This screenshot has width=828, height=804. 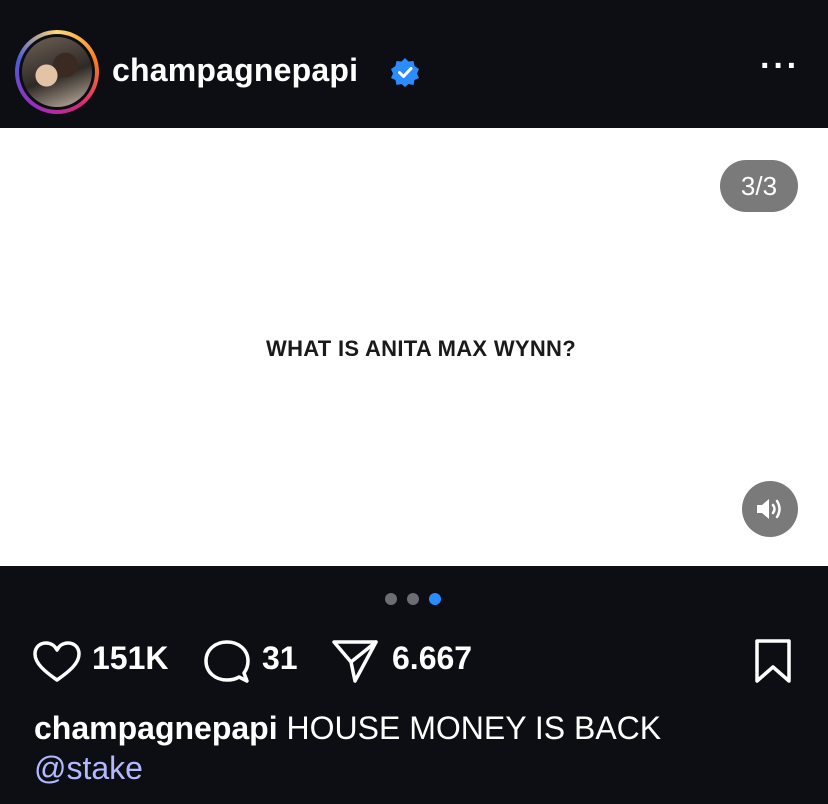 I want to click on comment-icon, so click(x=227, y=662).